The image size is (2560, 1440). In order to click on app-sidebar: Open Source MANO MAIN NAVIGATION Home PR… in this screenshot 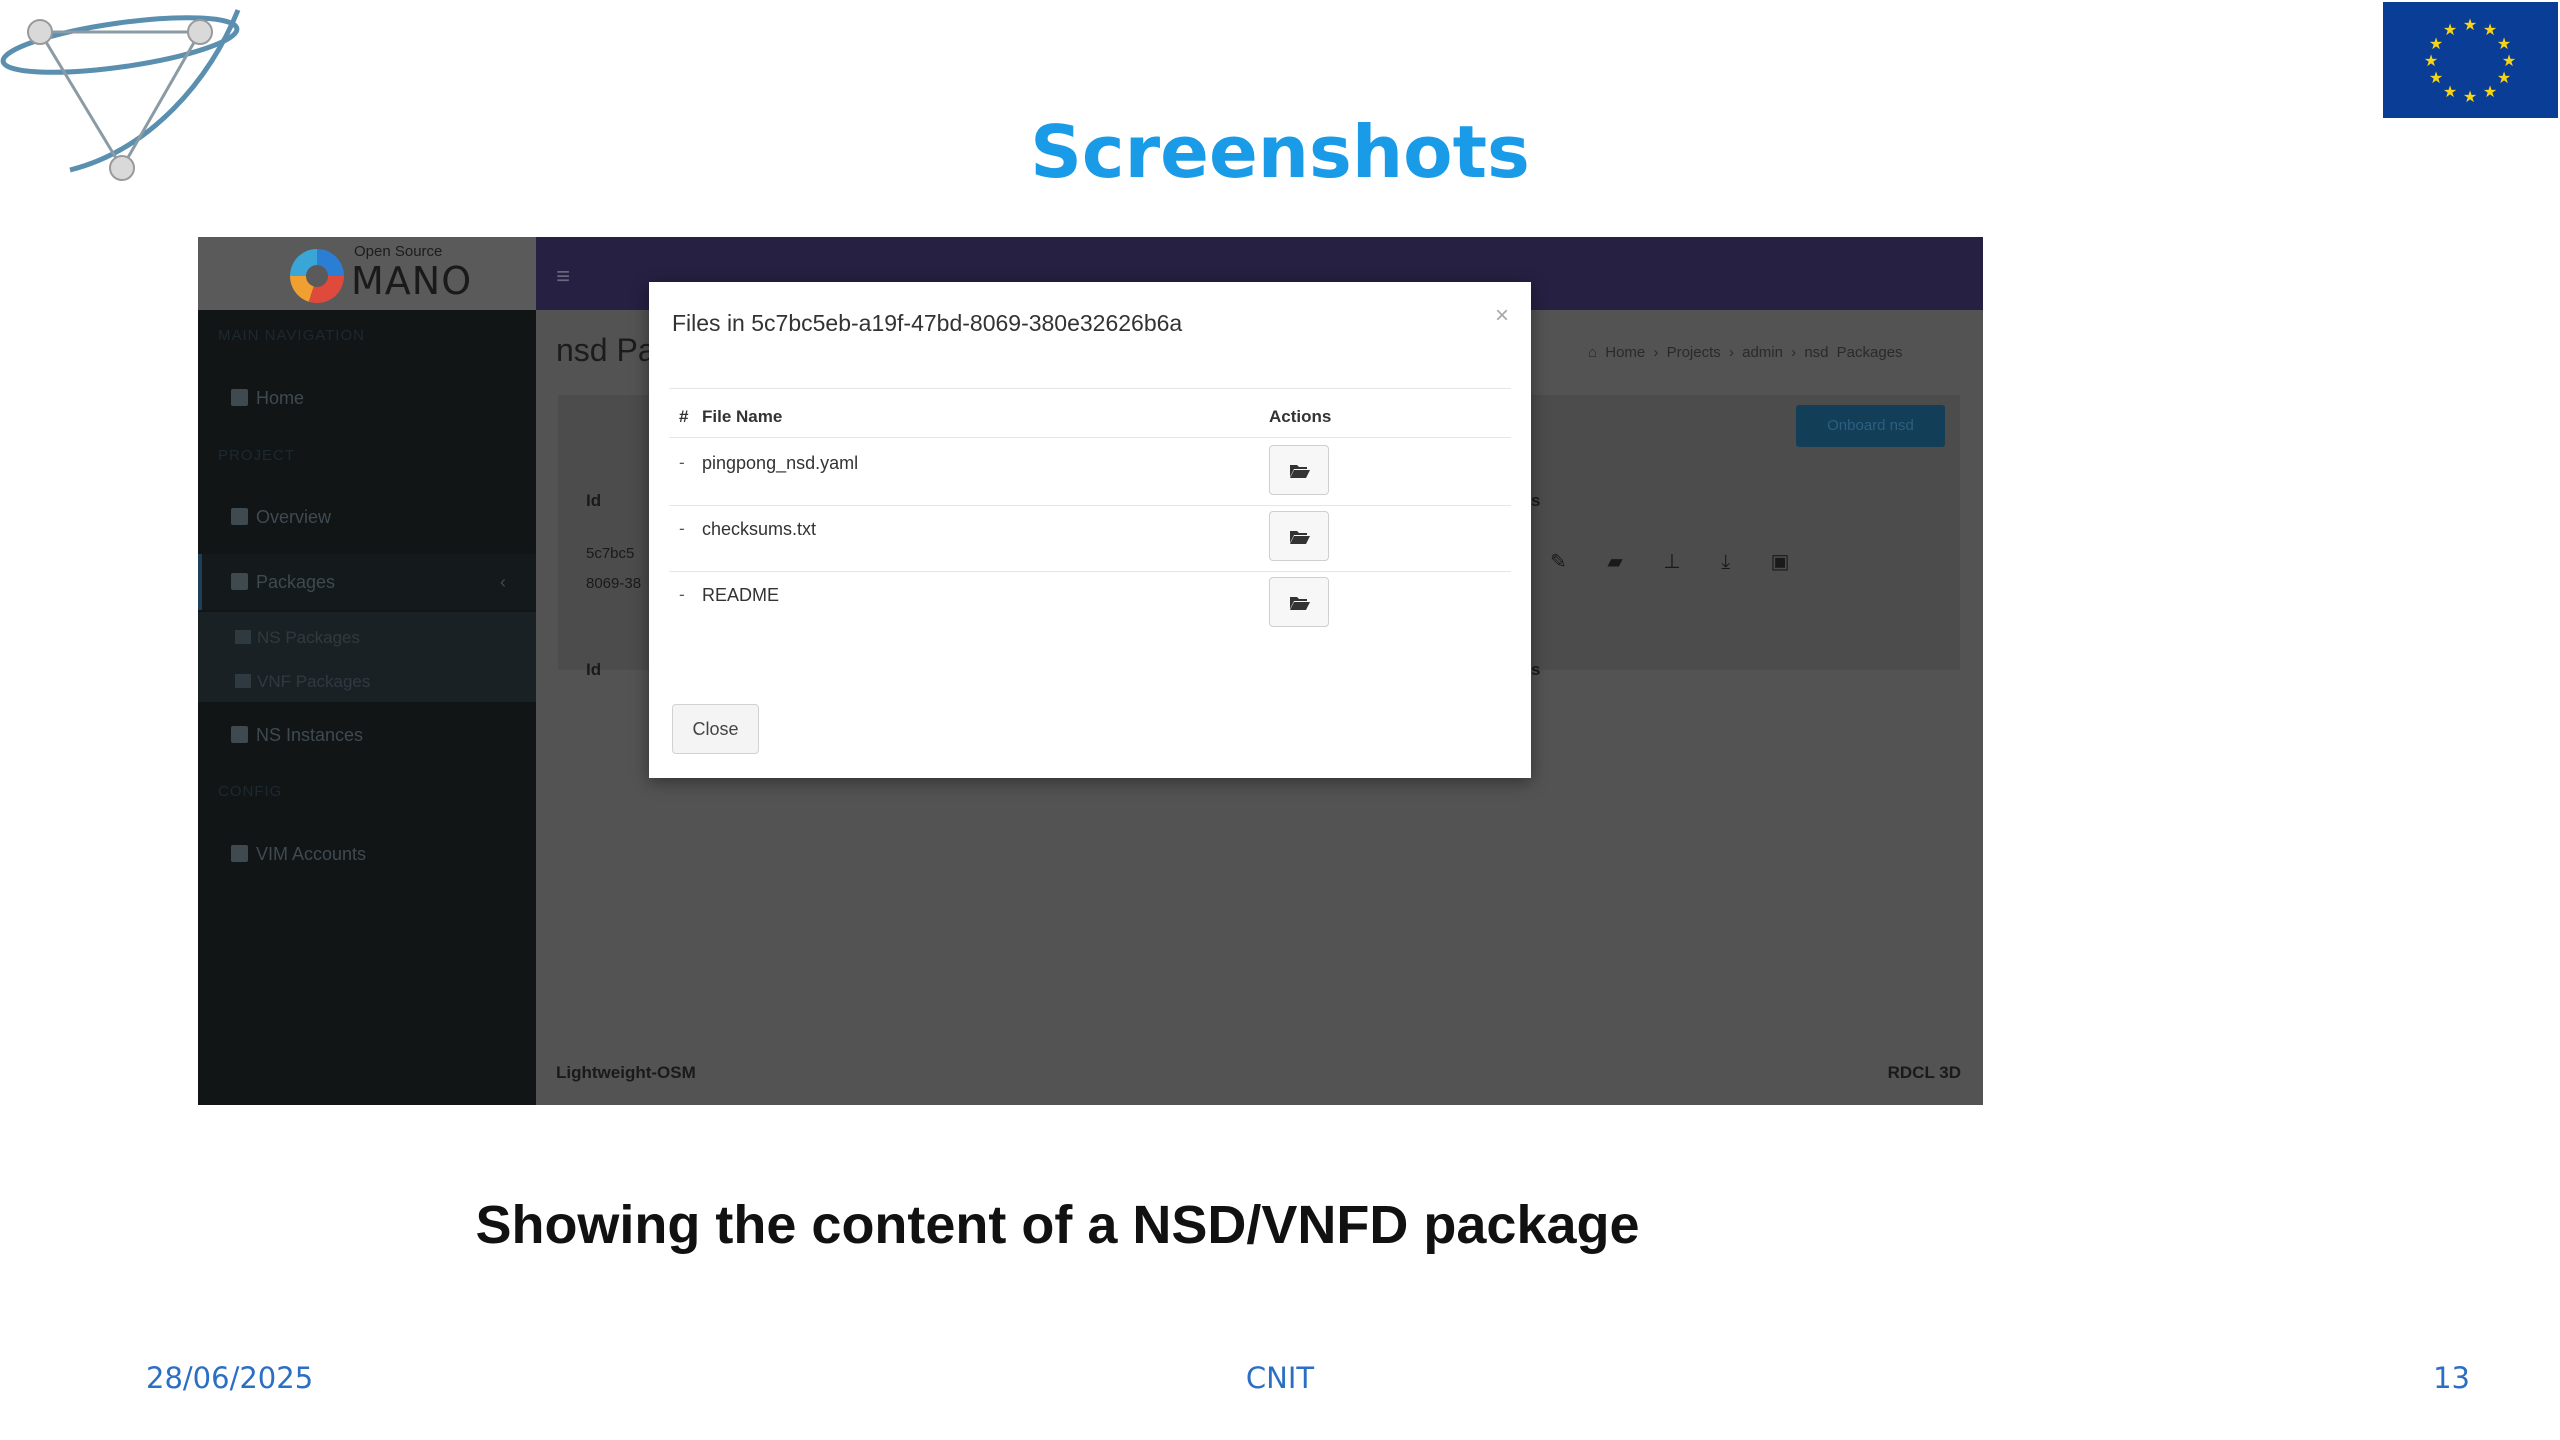, I will do `click(367, 671)`.